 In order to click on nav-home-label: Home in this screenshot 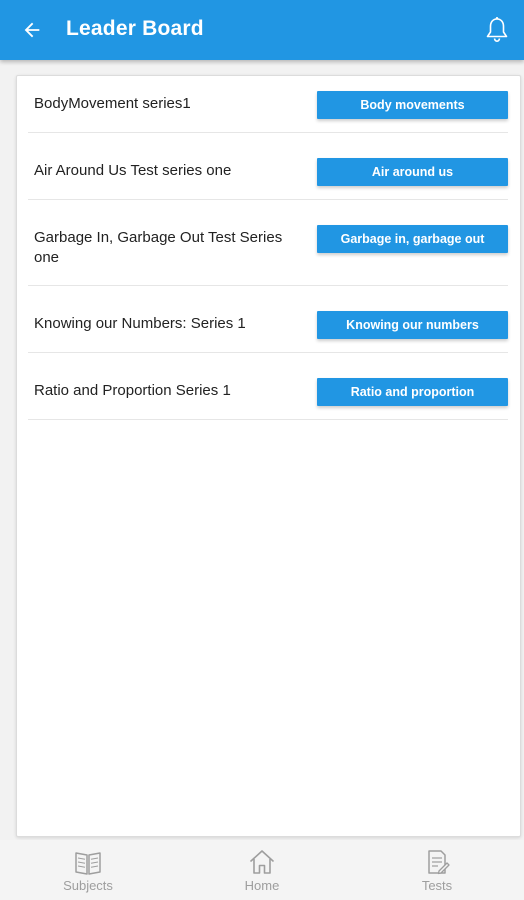, I will do `click(262, 885)`.